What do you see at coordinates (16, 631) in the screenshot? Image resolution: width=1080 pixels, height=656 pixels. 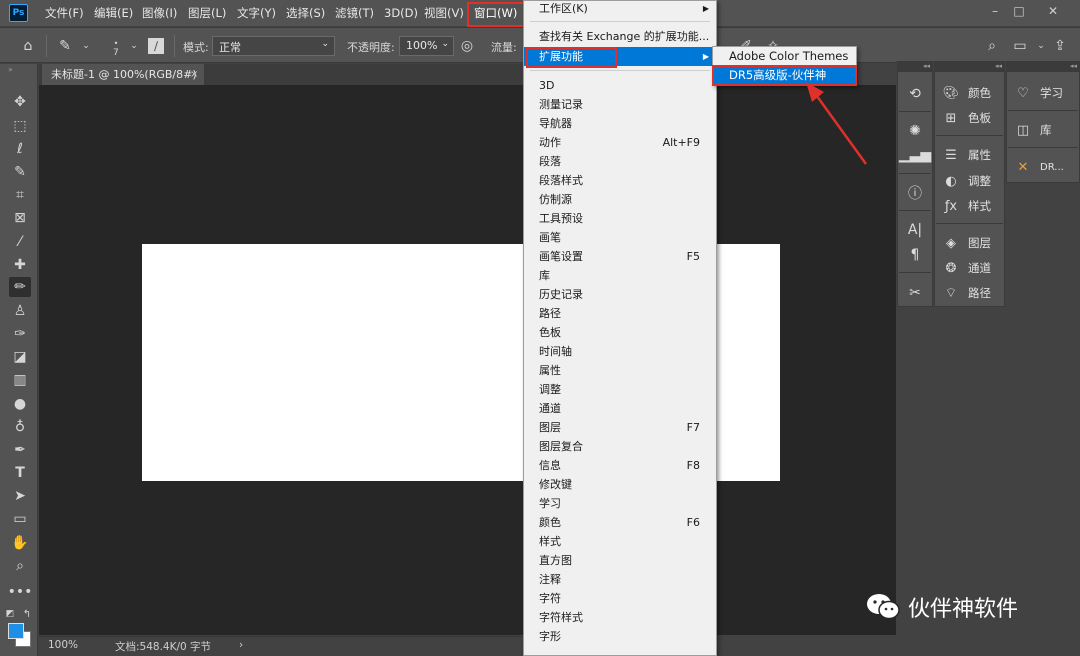 I see `foreground-color-swatch` at bounding box center [16, 631].